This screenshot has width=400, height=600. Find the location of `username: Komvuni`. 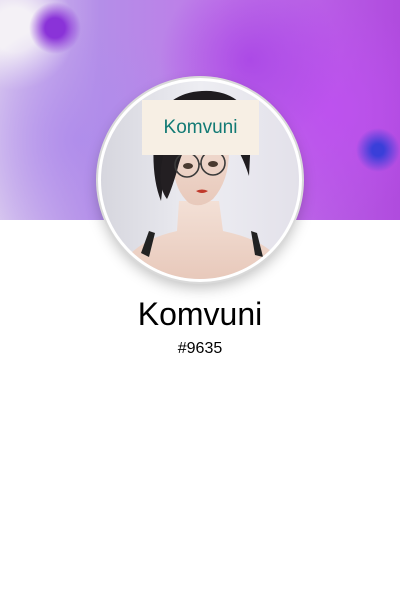

username: Komvuni is located at coordinates (200, 314).